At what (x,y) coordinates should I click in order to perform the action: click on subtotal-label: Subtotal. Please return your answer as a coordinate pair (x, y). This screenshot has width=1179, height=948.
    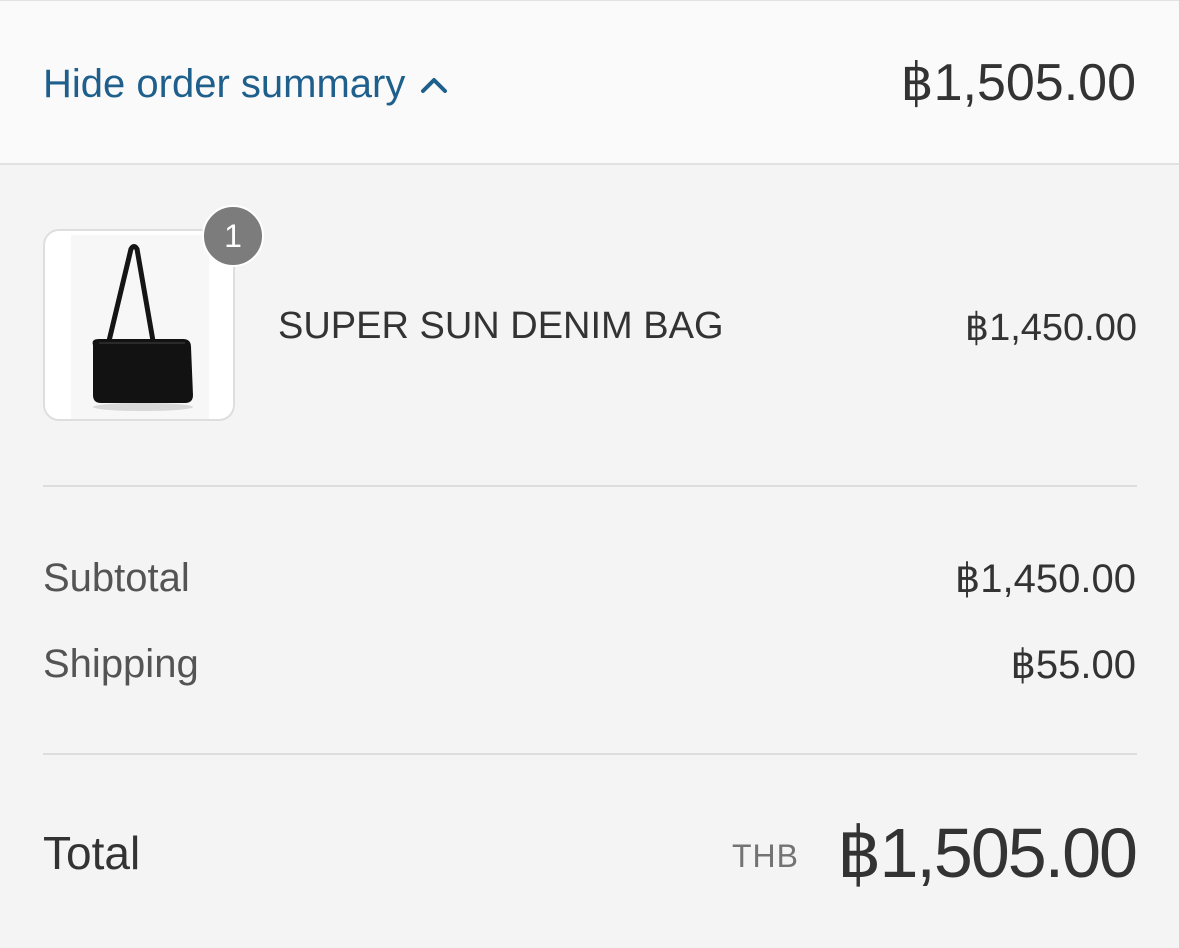
    Looking at the image, I should click on (116, 578).